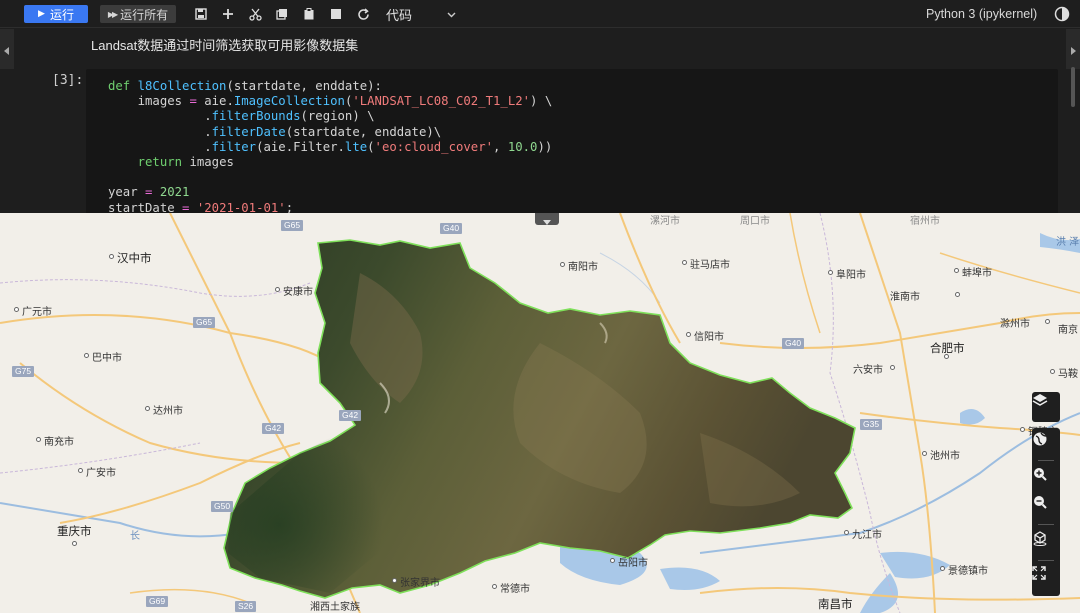  I want to click on city-label: 马鞍, so click(1068, 374).